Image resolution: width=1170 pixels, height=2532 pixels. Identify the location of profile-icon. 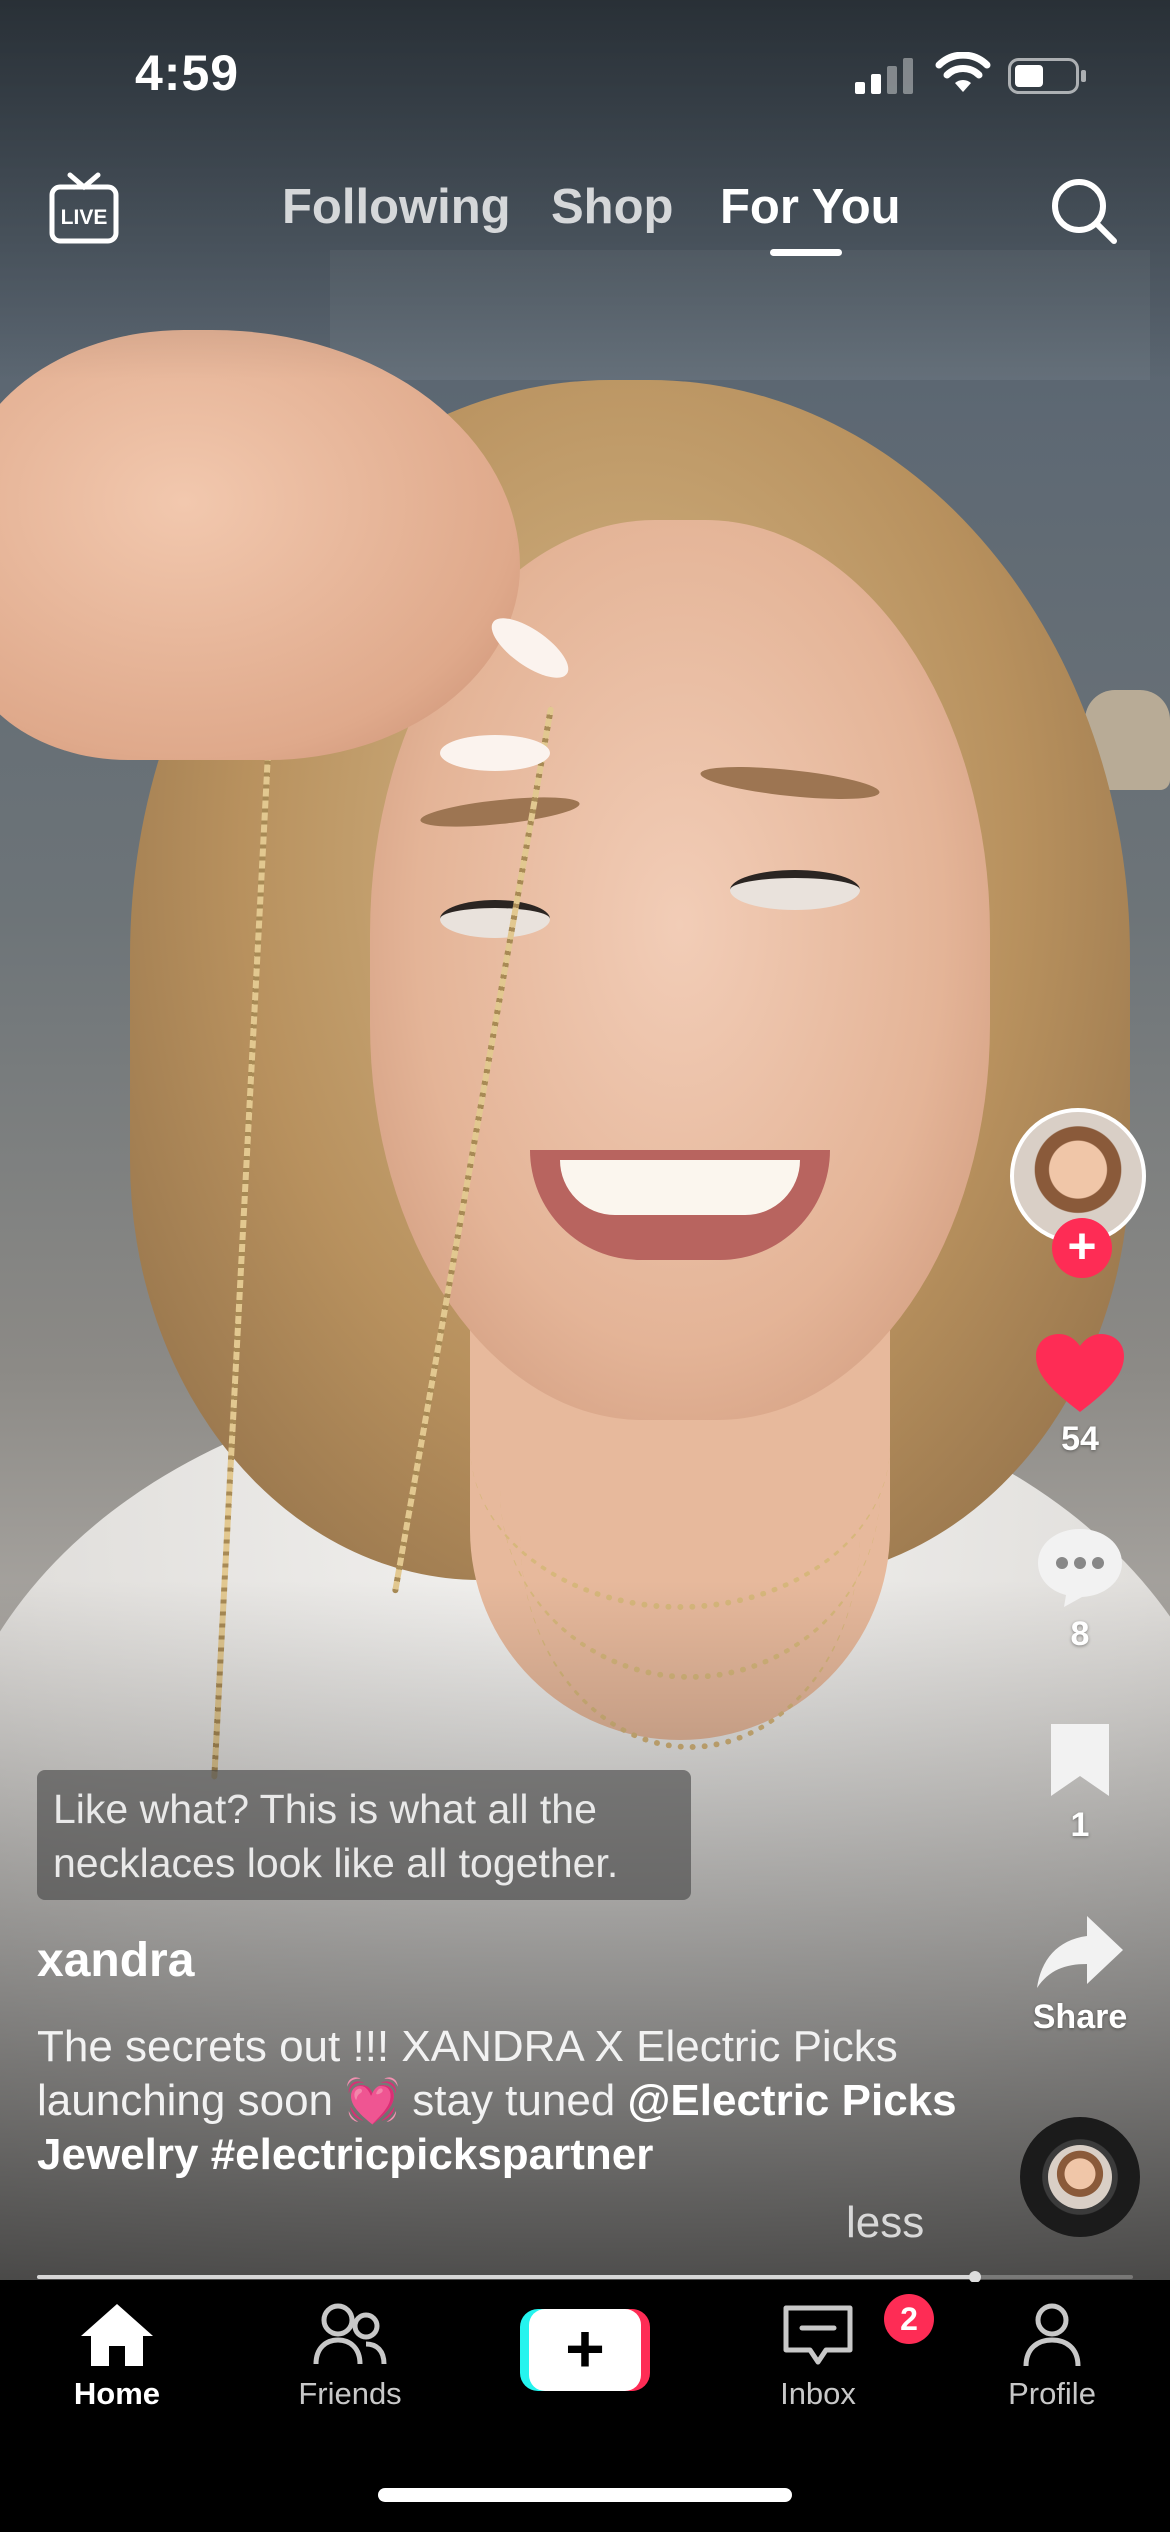
(1052, 2335).